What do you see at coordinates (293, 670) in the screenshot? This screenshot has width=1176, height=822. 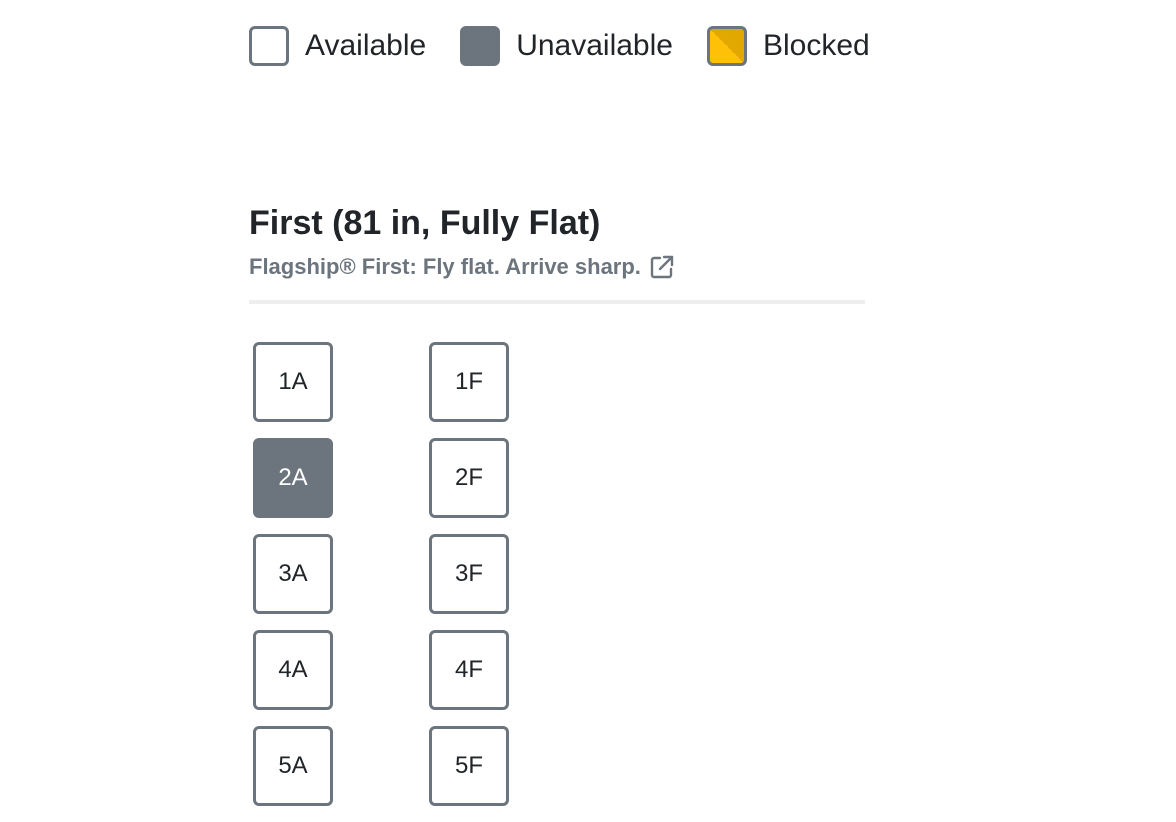 I see `seat-4a: 4A` at bounding box center [293, 670].